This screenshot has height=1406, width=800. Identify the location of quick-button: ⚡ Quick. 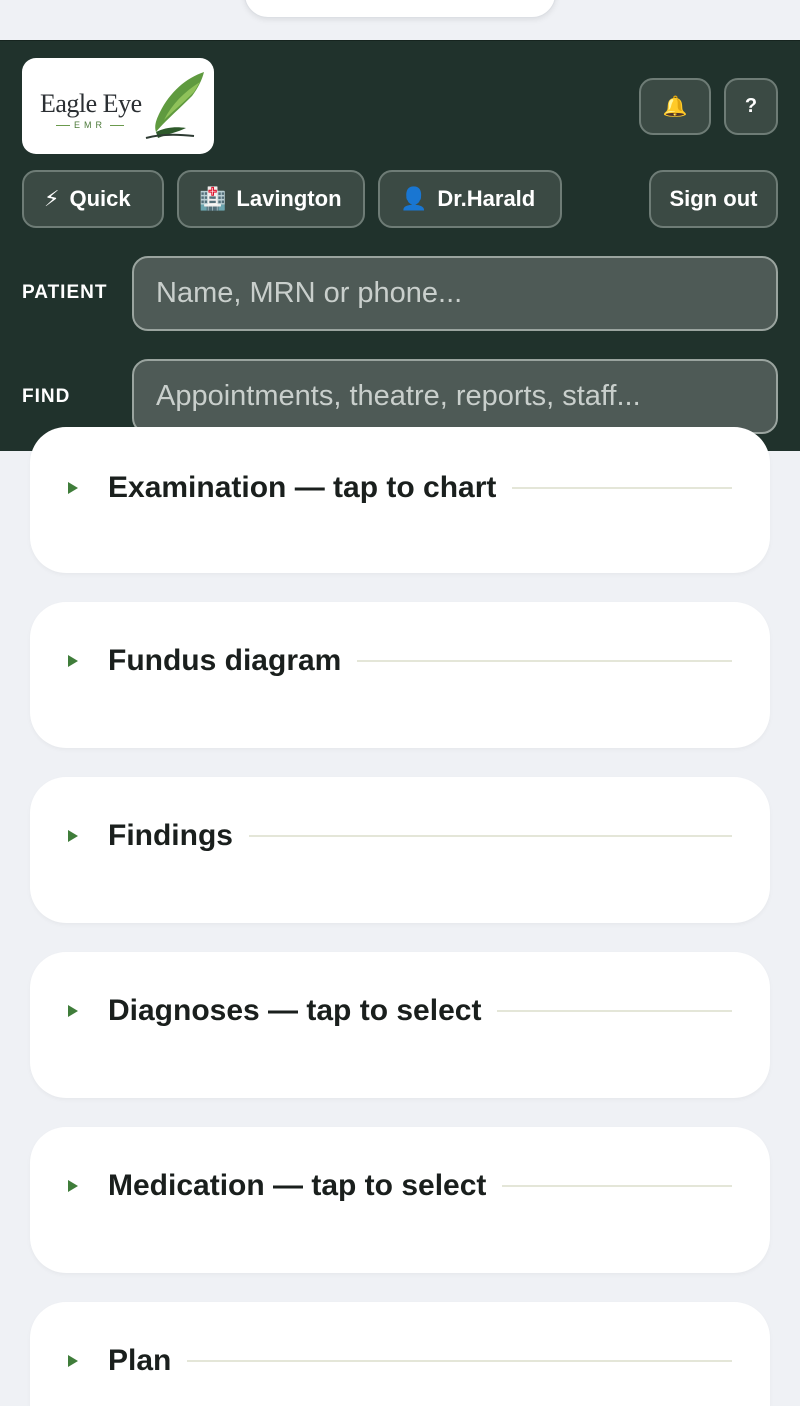
(93, 199).